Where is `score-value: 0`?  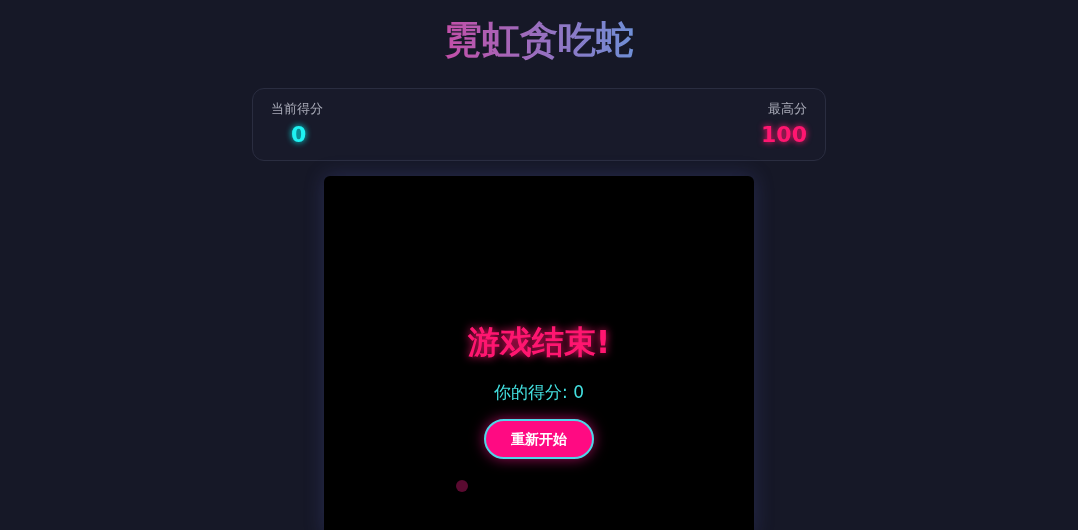 score-value: 0 is located at coordinates (299, 135).